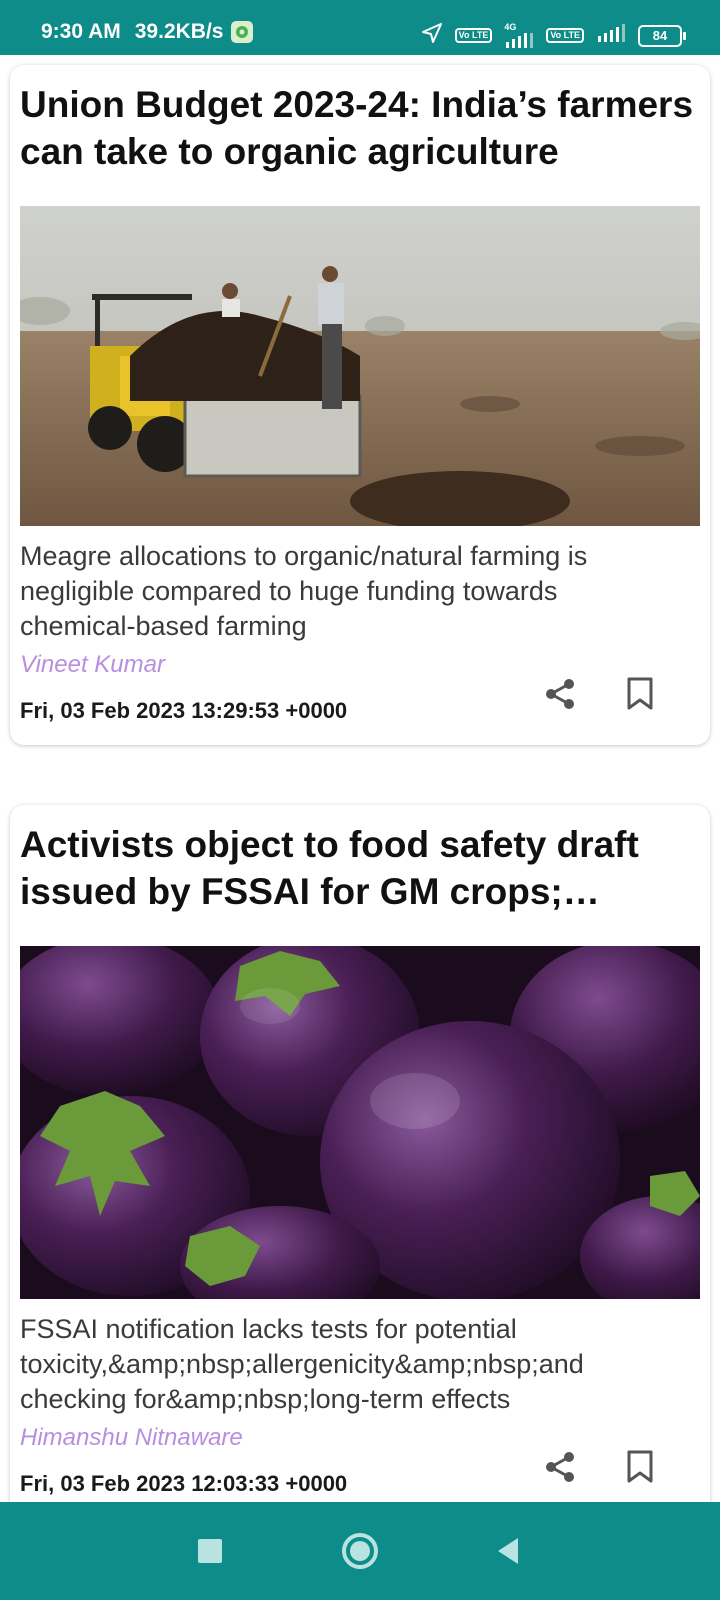  What do you see at coordinates (473, 35) in the screenshot?
I see `volte-badge-1: Vo LTE` at bounding box center [473, 35].